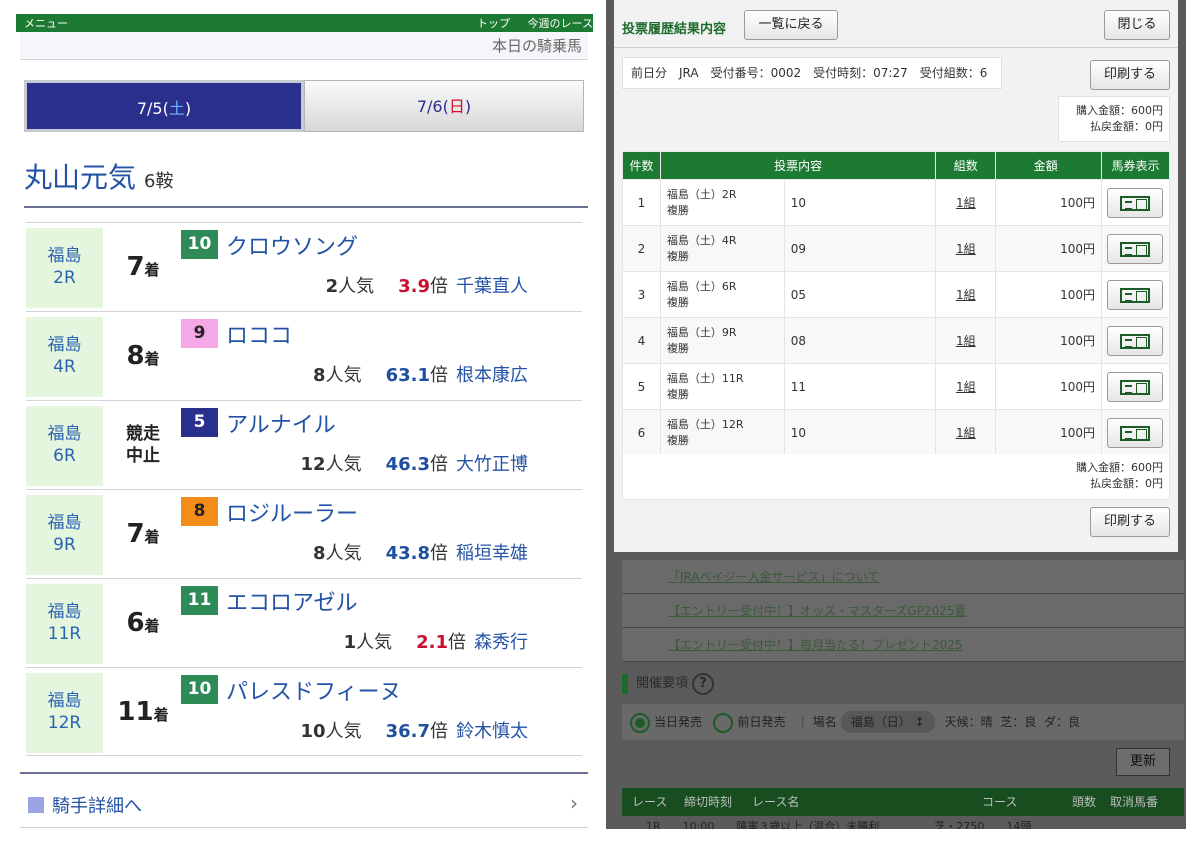 This screenshot has width=1200, height=841. I want to click on popularity: 8, so click(319, 553).